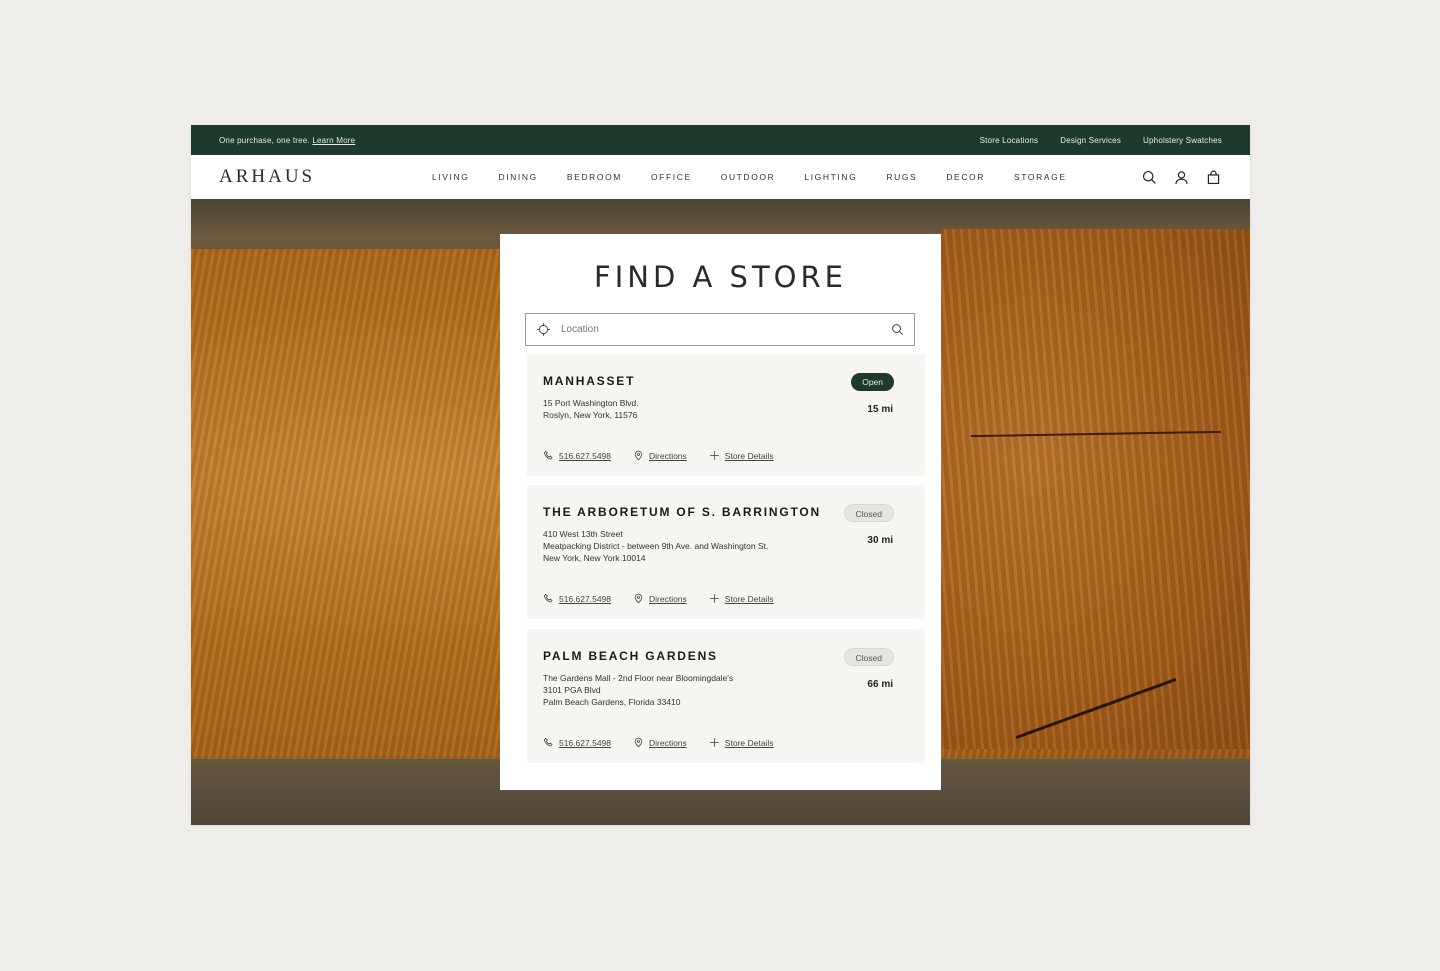 The height and width of the screenshot is (971, 1440). I want to click on design-services-link: Design Services, so click(1090, 140).